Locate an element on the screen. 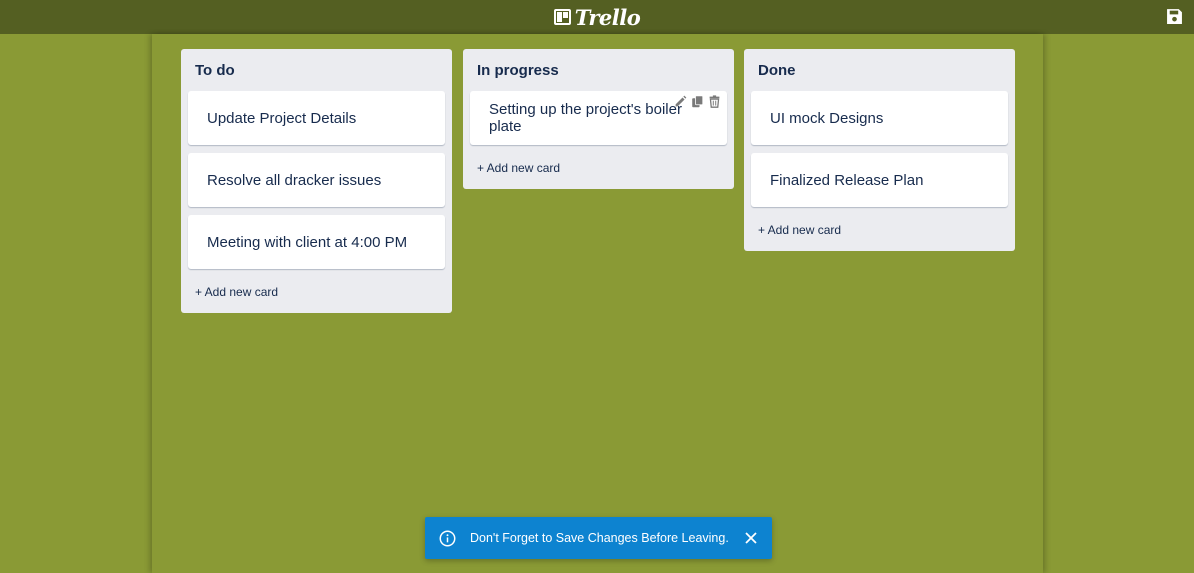  card: Meeting with client at 4:00 PM is located at coordinates (316, 242).